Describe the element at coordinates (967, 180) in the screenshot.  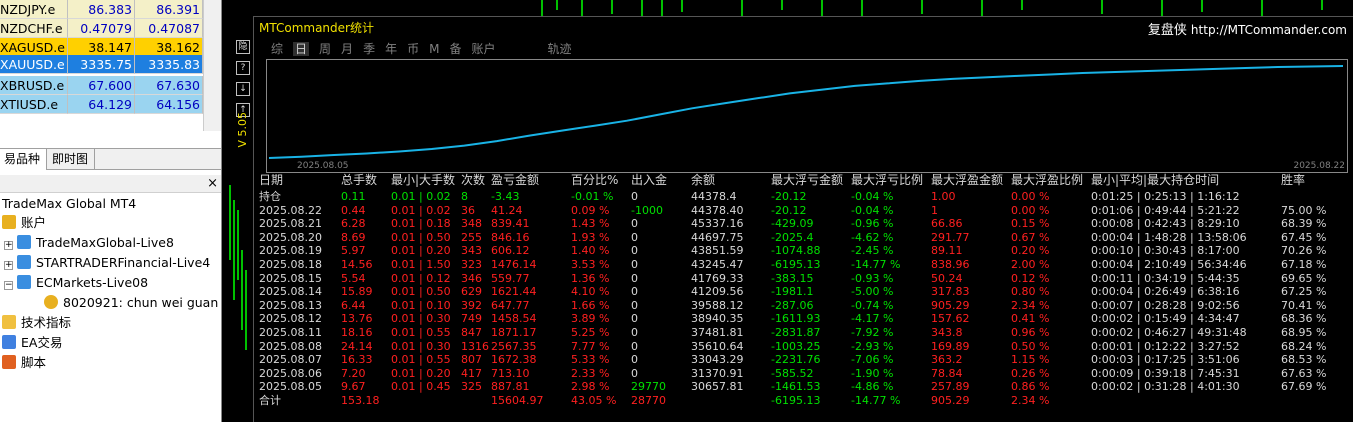
I see `column-header: 最大浮盈金额` at that location.